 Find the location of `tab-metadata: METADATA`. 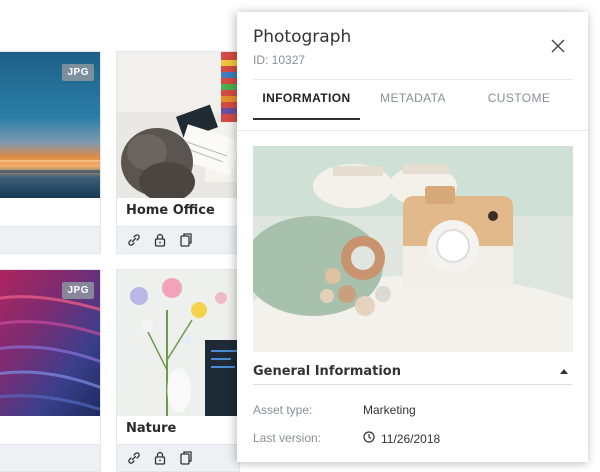

tab-metadata: METADATA is located at coordinates (413, 100).